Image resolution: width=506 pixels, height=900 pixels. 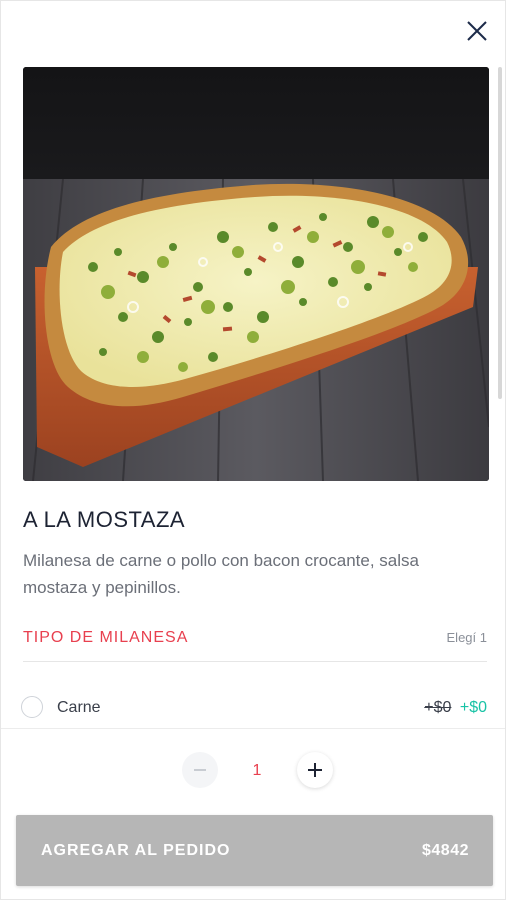 What do you see at coordinates (104, 519) in the screenshot?
I see `product-title: A LA MOSTAZA` at bounding box center [104, 519].